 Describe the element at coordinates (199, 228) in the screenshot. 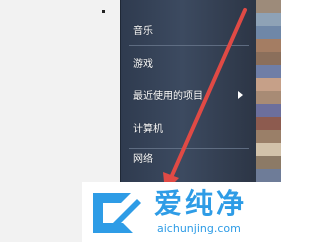

I see `logo-url: aichunjing.com` at that location.